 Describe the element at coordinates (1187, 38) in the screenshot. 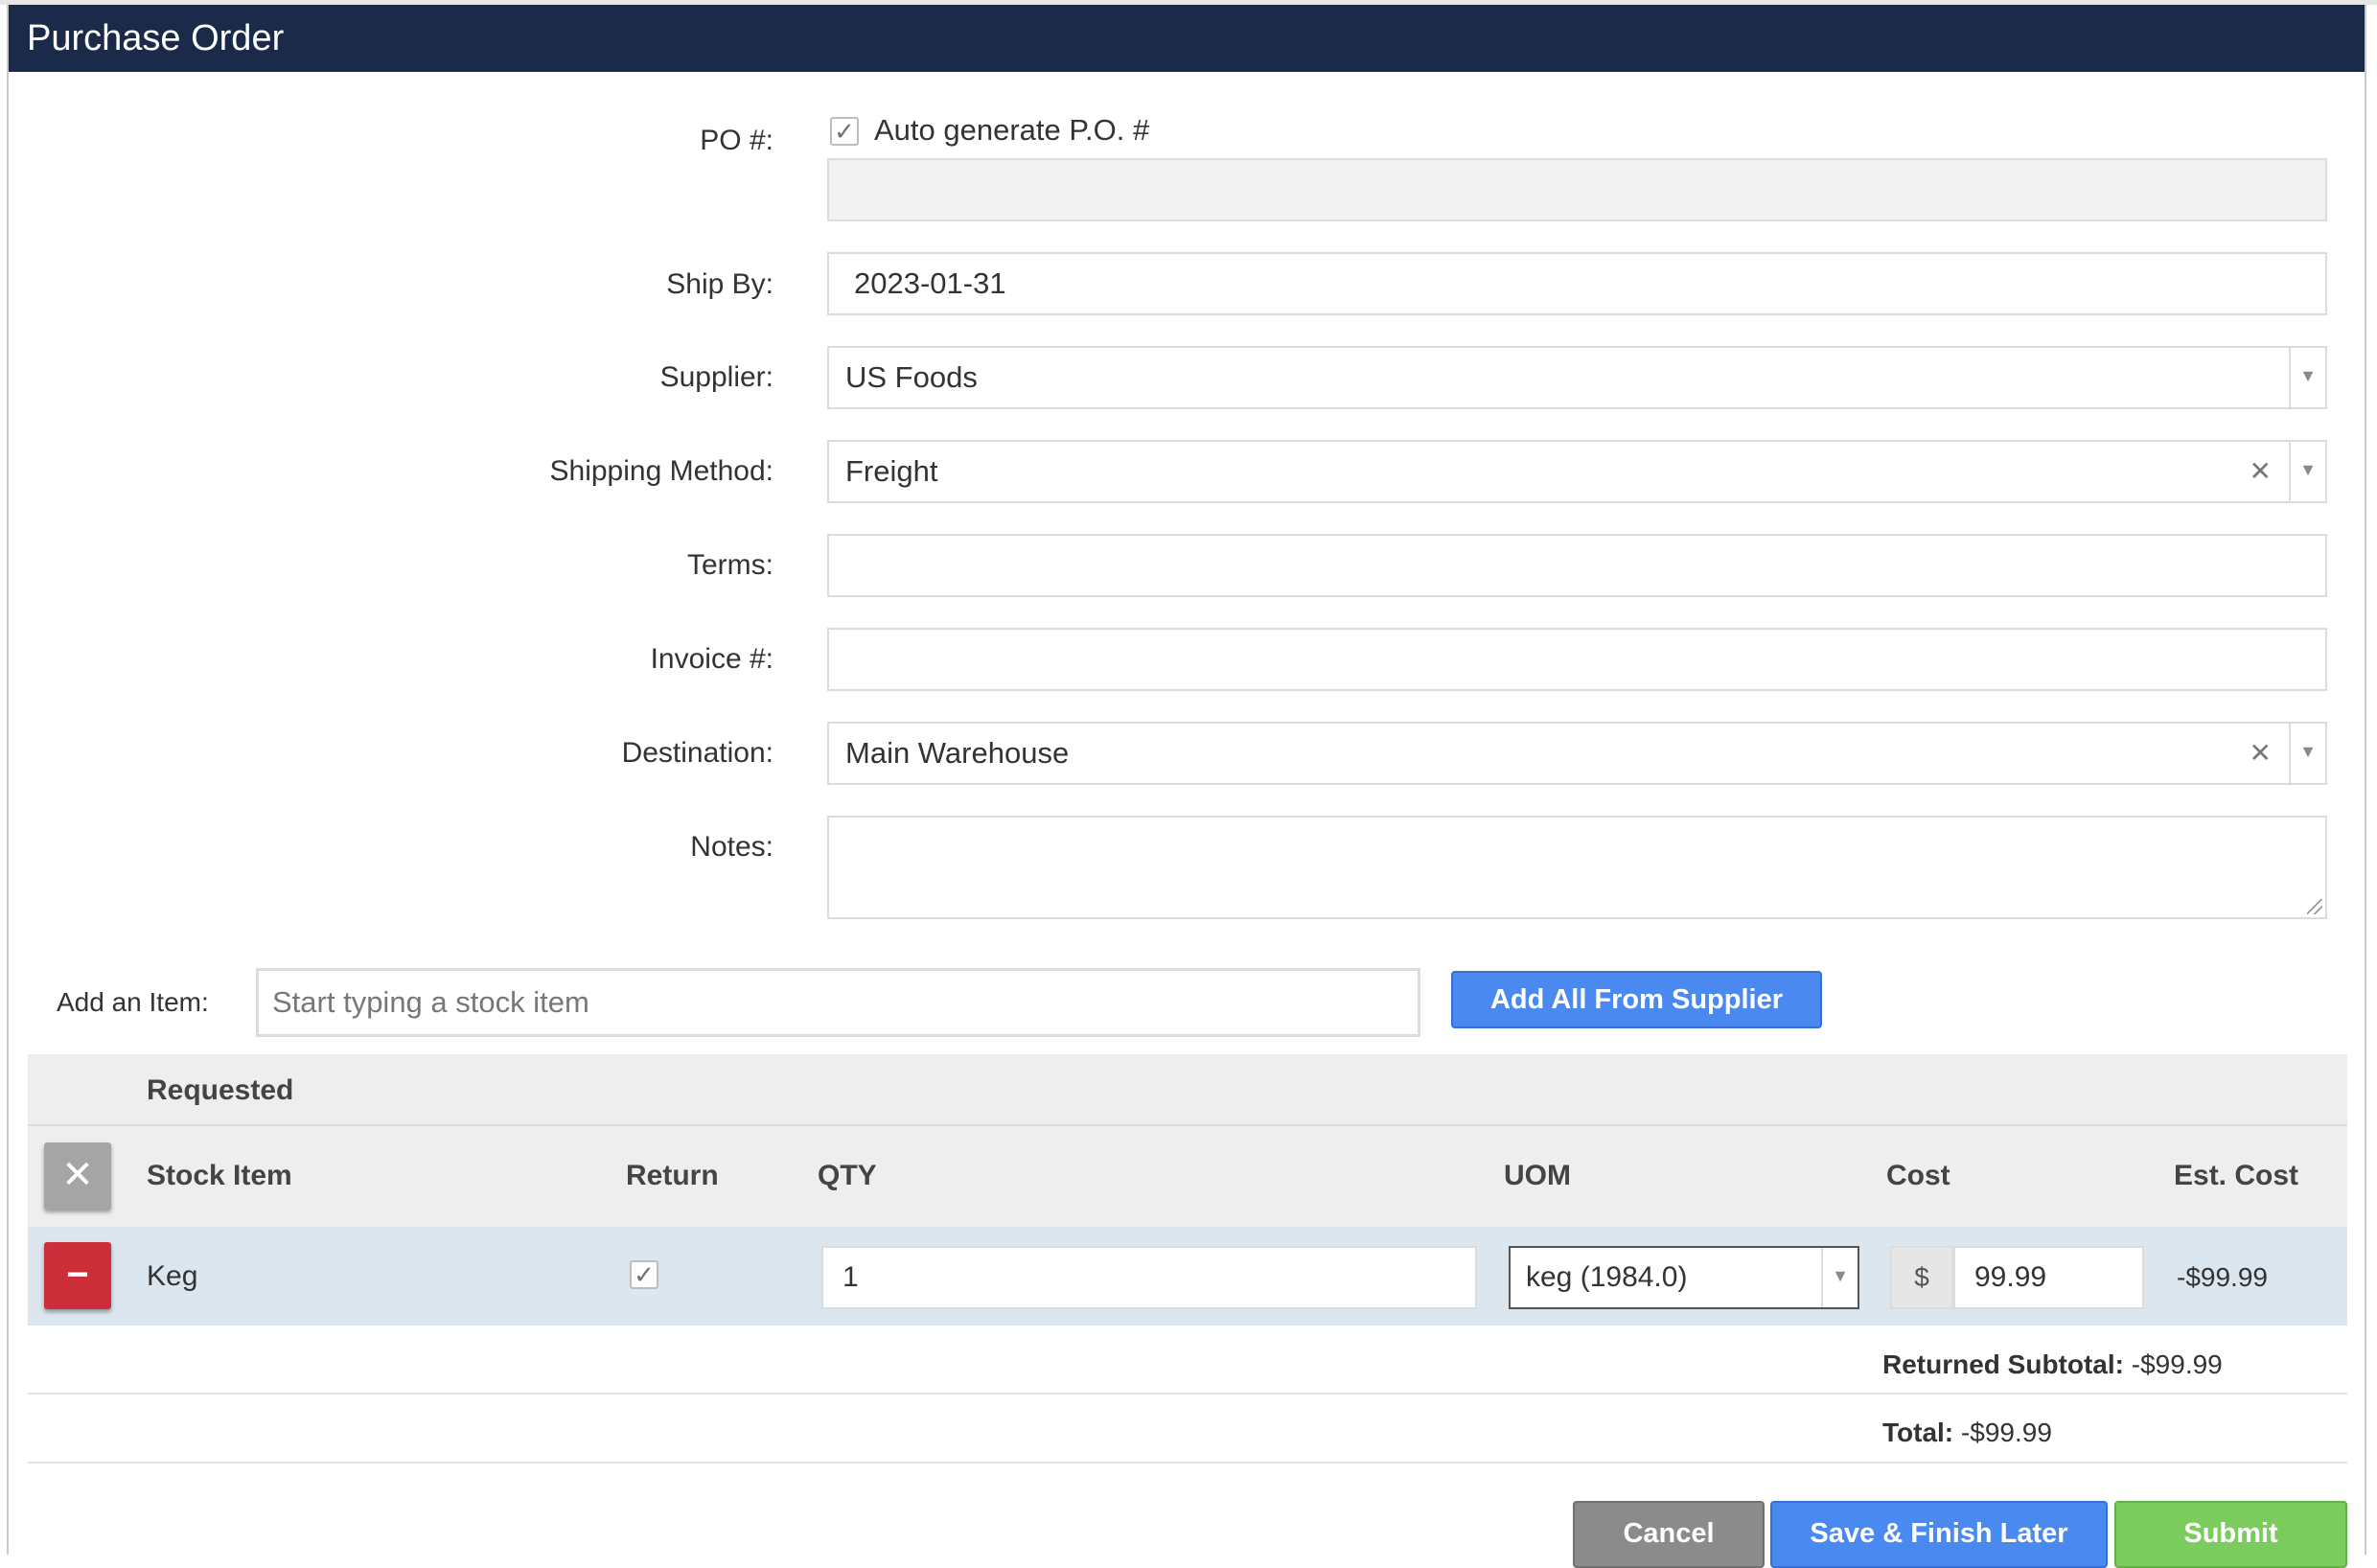

I see `dialog-title: Purchase Order` at that location.